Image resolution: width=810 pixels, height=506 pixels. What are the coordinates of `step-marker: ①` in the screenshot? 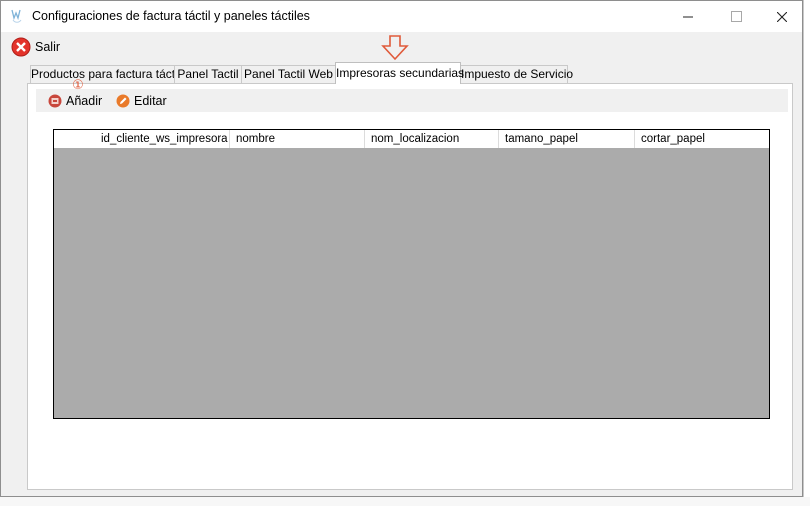 It's located at (78, 84).